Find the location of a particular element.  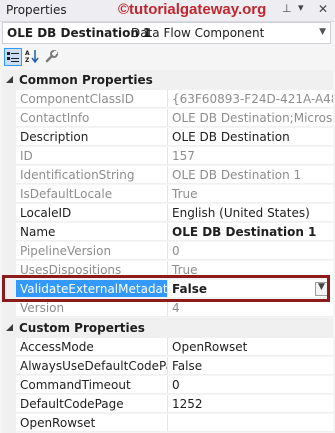

property-name: AccessMode is located at coordinates (92, 347).